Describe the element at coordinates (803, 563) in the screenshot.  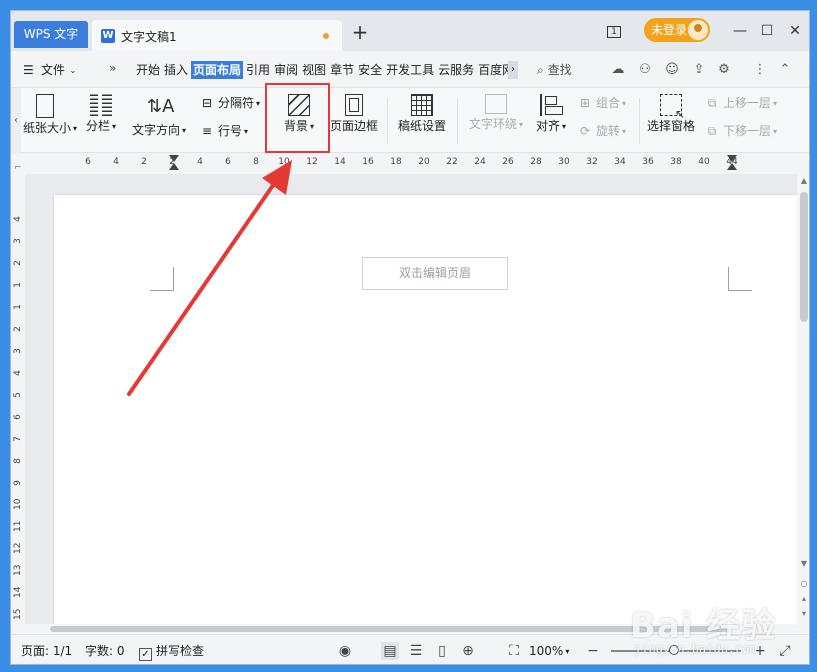
I see `scroll-down-icon: ▼` at that location.